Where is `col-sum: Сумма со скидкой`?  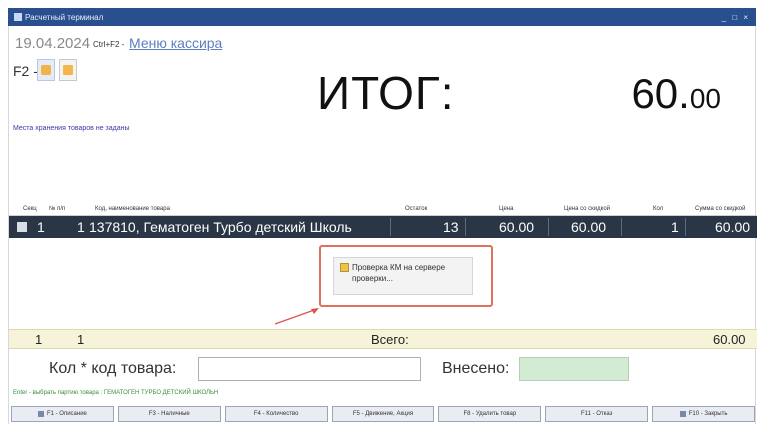 col-sum: Сумма со скидкой is located at coordinates (720, 209).